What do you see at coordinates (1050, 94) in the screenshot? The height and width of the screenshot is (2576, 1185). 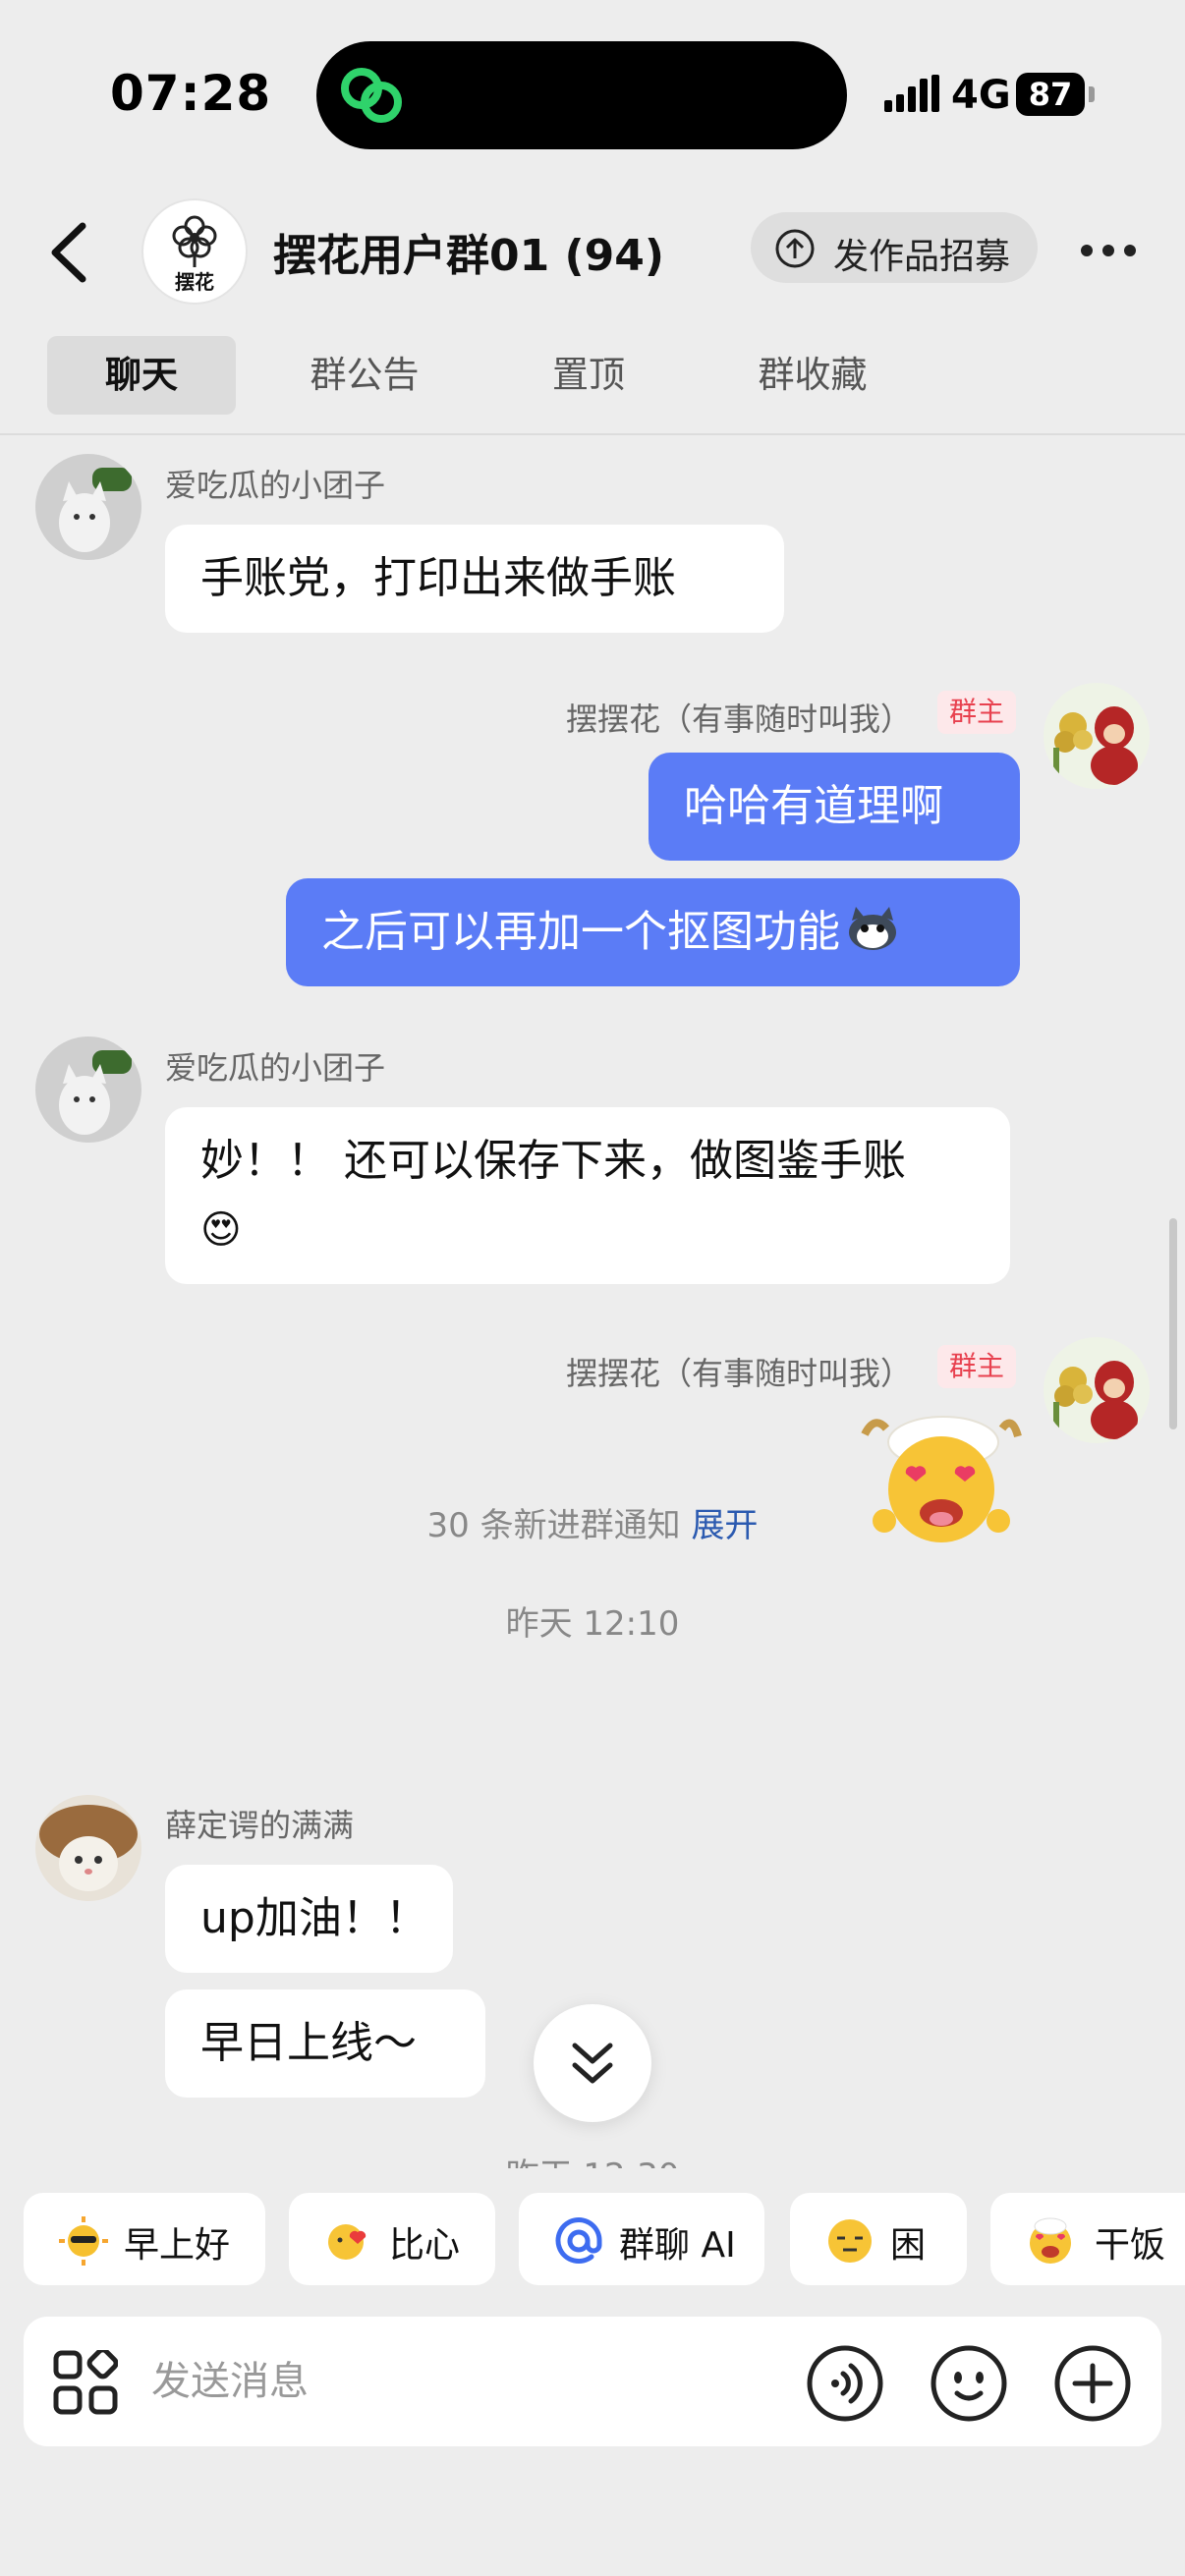 I see `battery-level: 87` at bounding box center [1050, 94].